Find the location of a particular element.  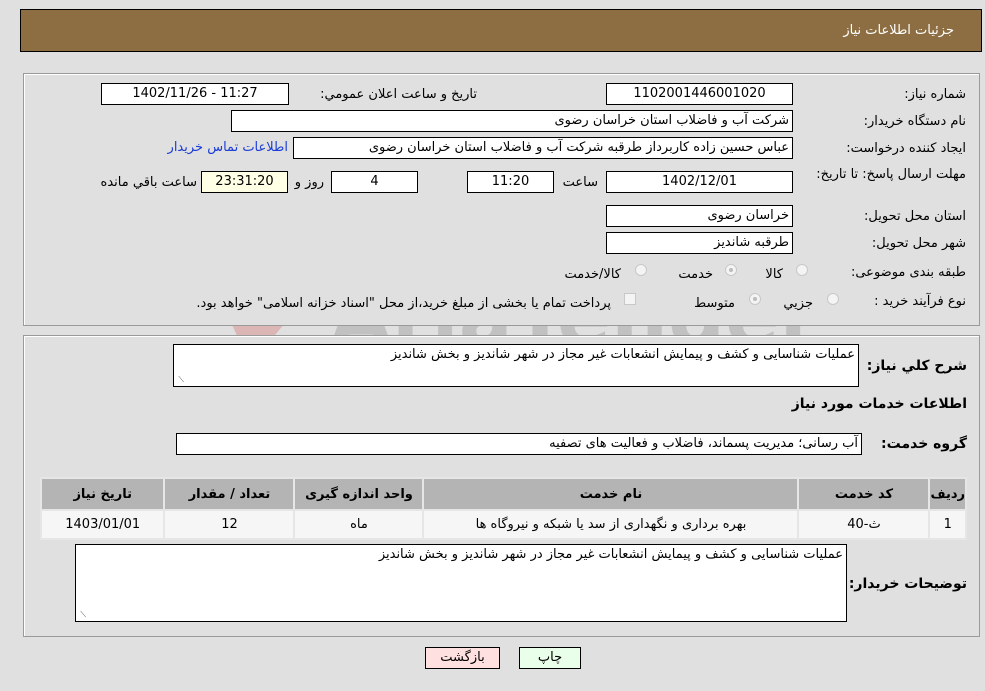

deadline-time-field: 11:20 is located at coordinates (510, 182).